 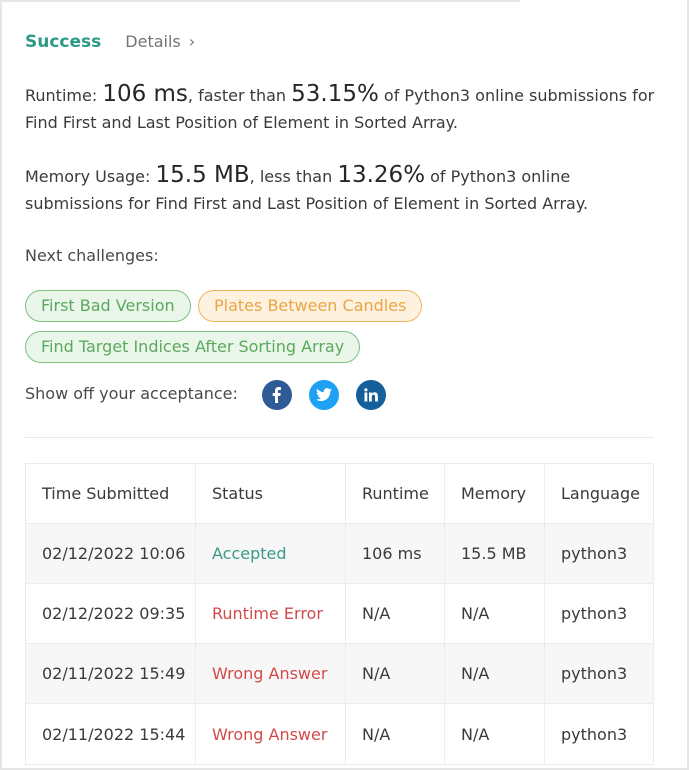 What do you see at coordinates (111, 494) in the screenshot?
I see `column-header-time: Time Submitted` at bounding box center [111, 494].